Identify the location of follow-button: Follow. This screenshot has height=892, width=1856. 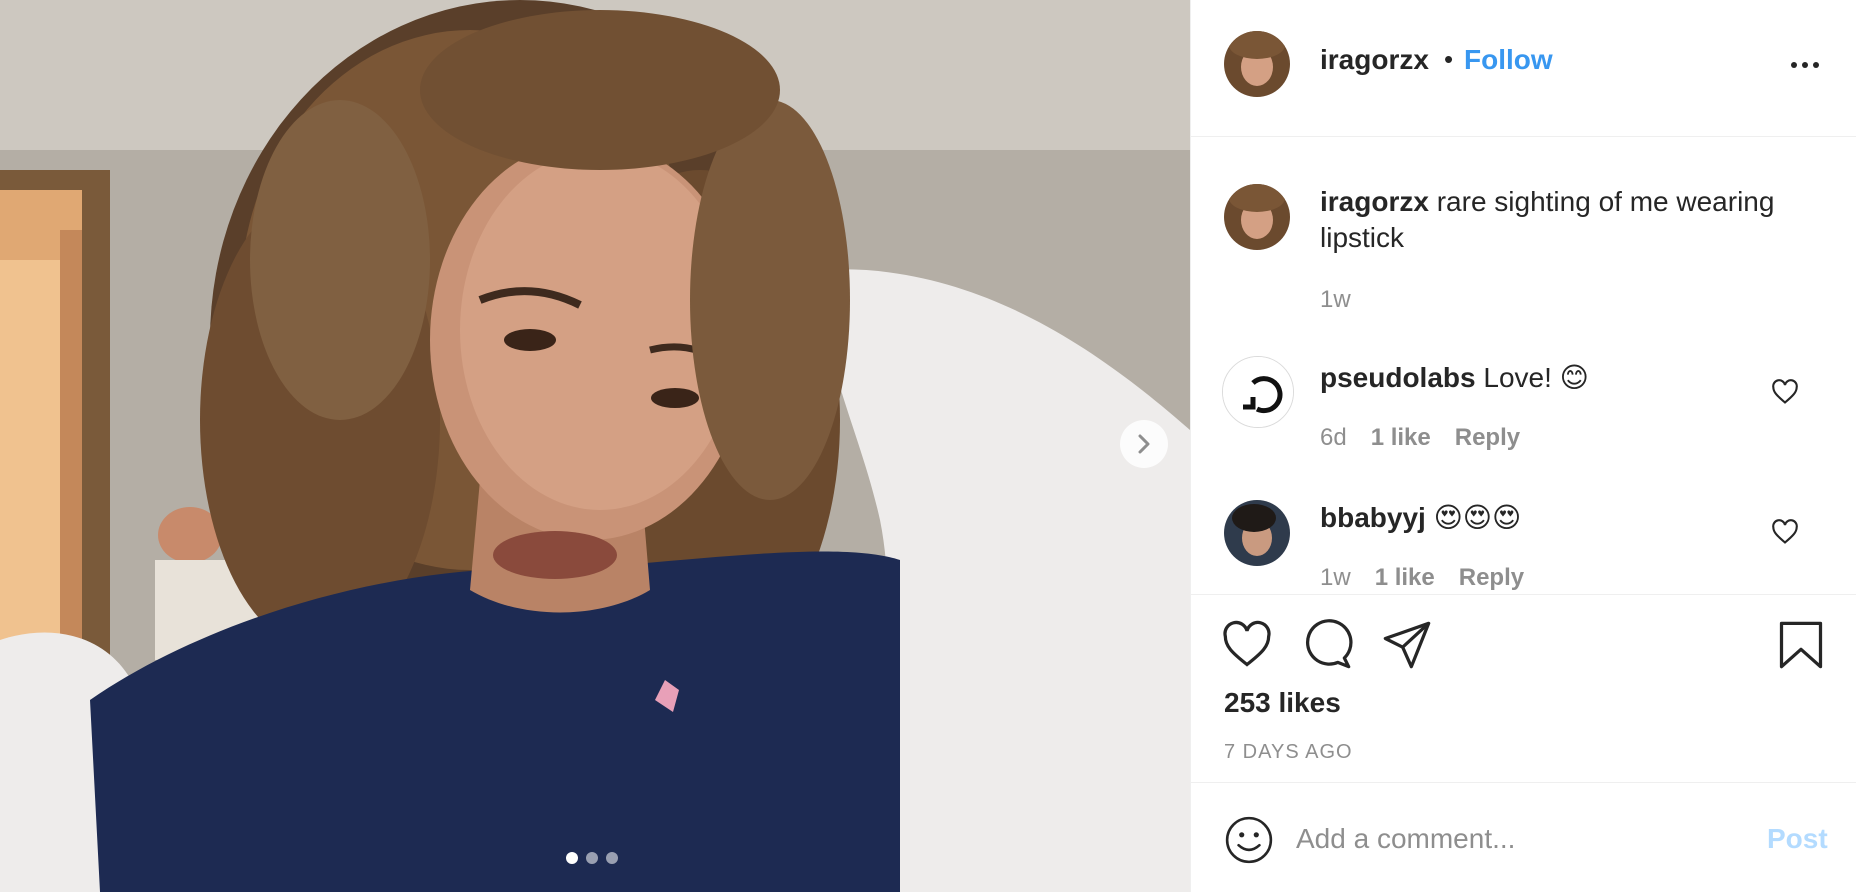
(1508, 60).